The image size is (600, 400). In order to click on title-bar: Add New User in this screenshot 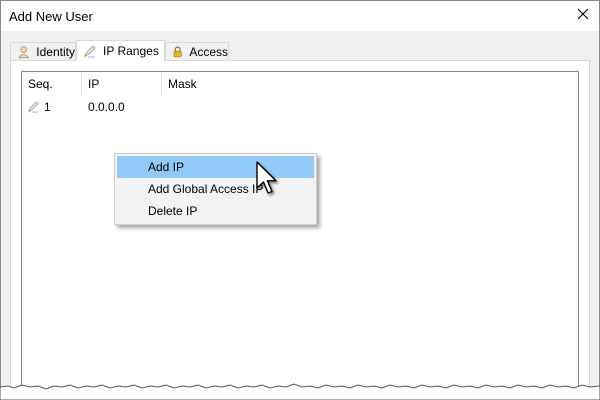, I will do `click(300, 16)`.